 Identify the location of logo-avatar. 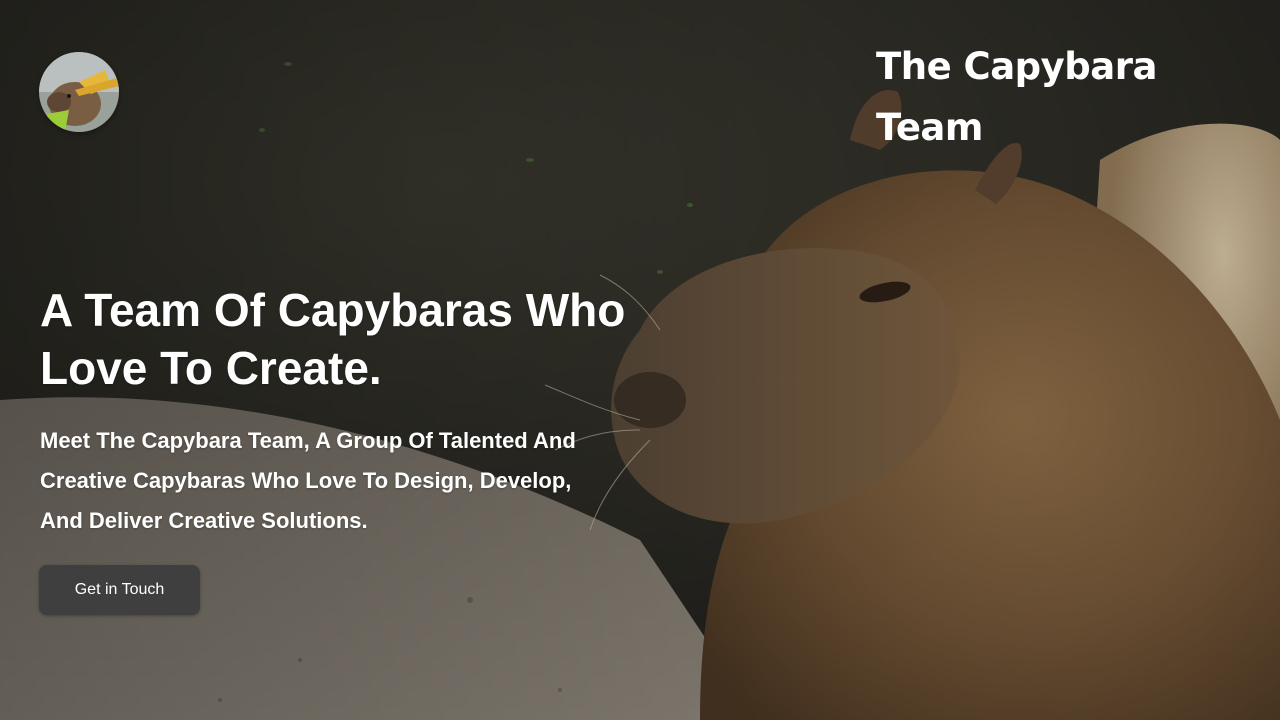
(79, 92).